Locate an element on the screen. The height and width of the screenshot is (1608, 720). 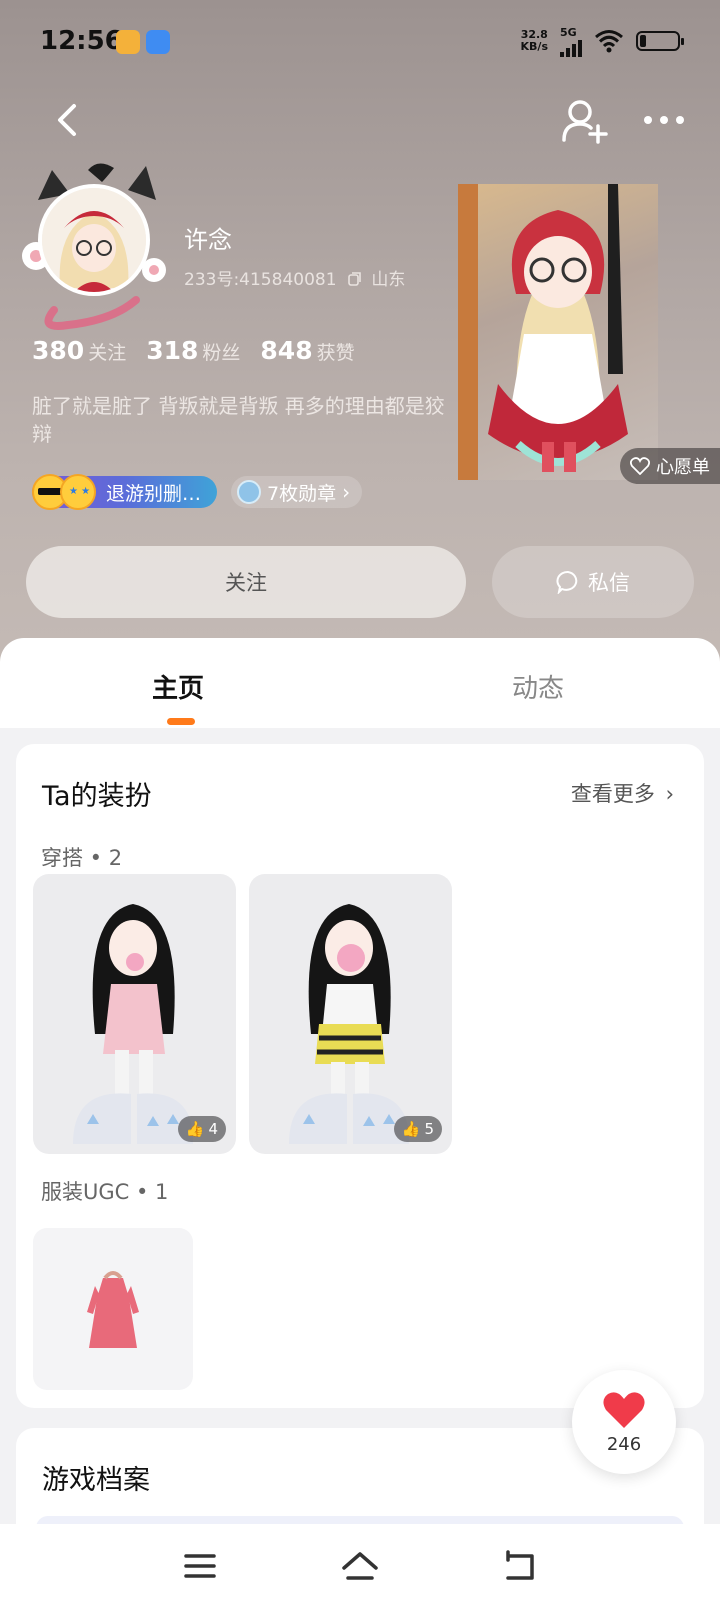
avatar-image is located at coordinates (94, 240).